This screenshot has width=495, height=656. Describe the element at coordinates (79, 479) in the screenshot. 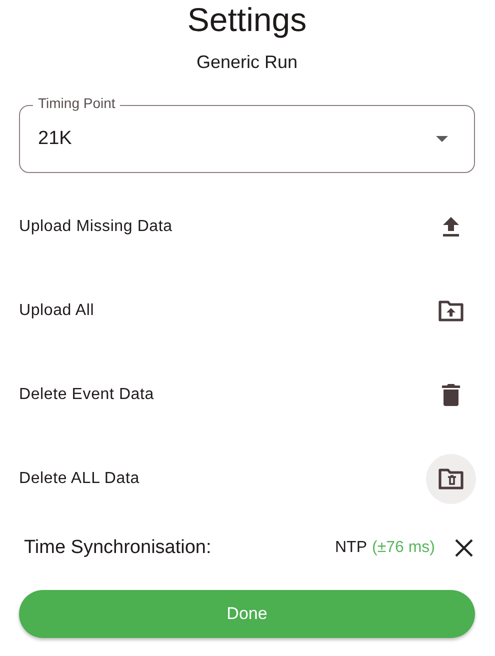

I see `action-label: Delete ALL Data` at that location.